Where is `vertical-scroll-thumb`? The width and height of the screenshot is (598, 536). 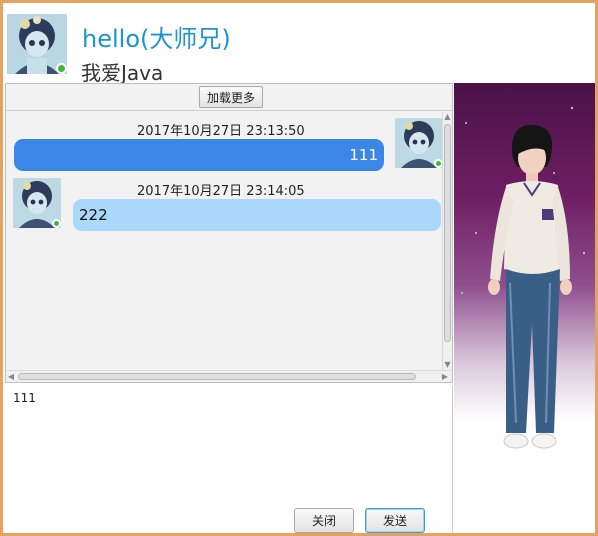
vertical-scroll-thumb is located at coordinates (447, 233).